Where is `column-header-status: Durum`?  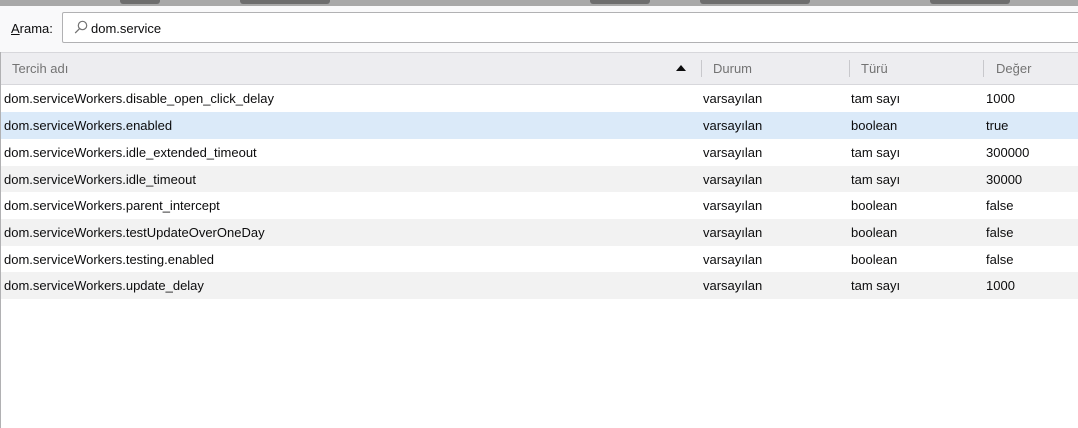
column-header-status: Durum is located at coordinates (732, 68).